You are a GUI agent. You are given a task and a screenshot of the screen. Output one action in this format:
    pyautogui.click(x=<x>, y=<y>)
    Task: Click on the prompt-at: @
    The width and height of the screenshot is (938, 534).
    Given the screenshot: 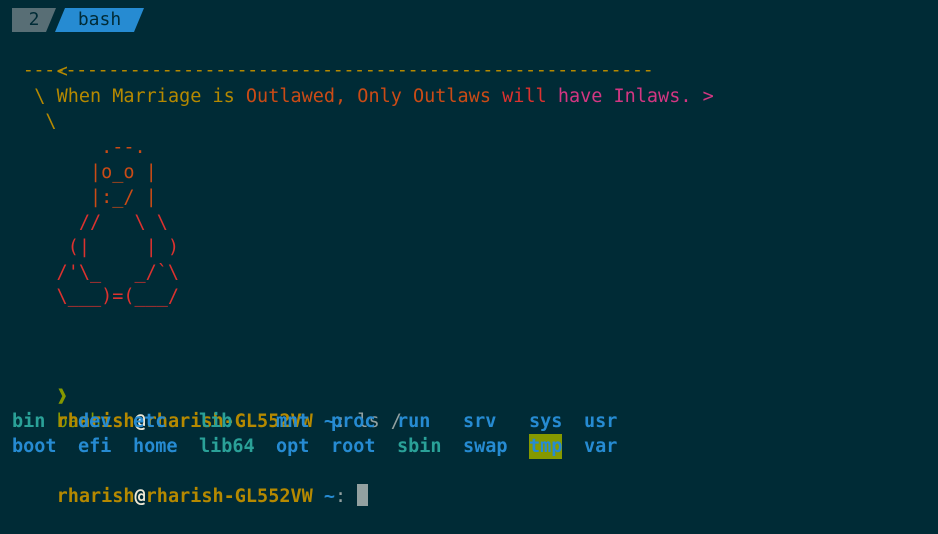 What is the action you would take?
    pyautogui.click(x=140, y=496)
    